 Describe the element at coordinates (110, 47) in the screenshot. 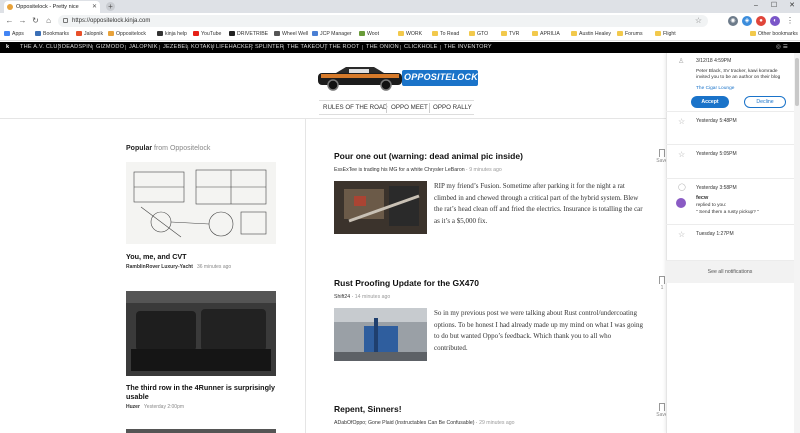

I see `kinja-nav-item: GIZMODO` at that location.